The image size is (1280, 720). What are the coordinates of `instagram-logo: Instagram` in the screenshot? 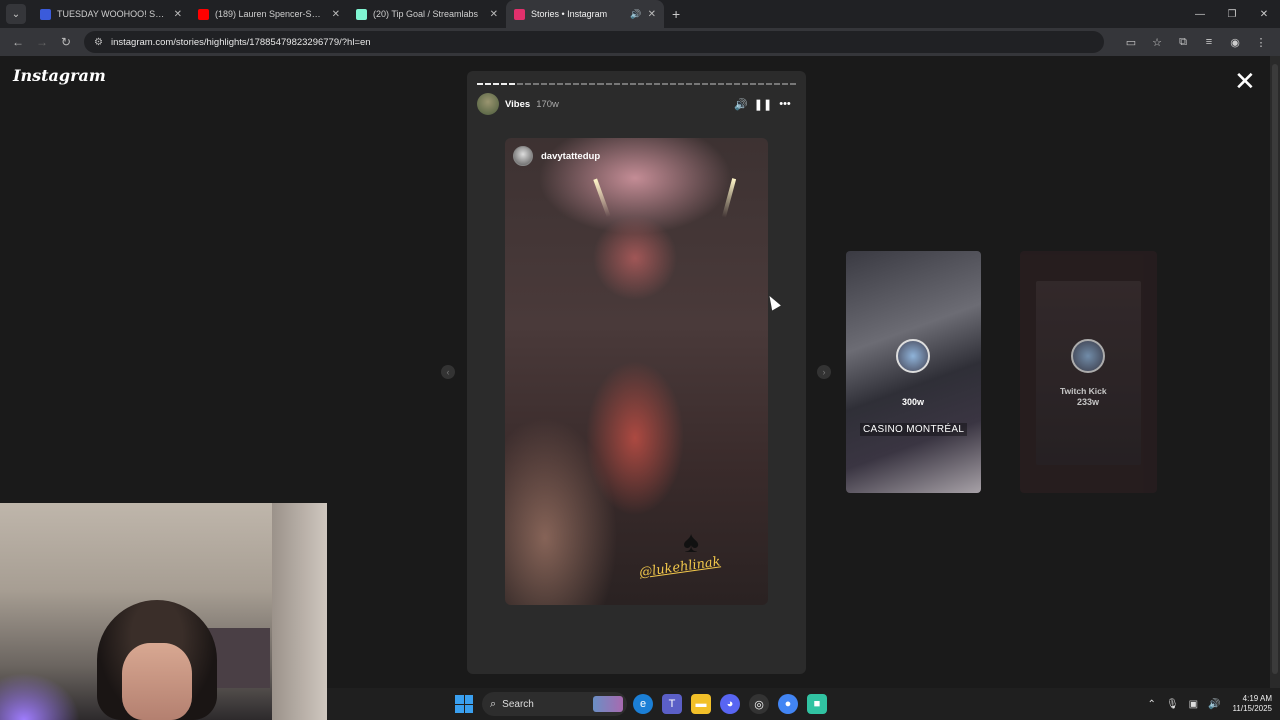 It's located at (59, 75).